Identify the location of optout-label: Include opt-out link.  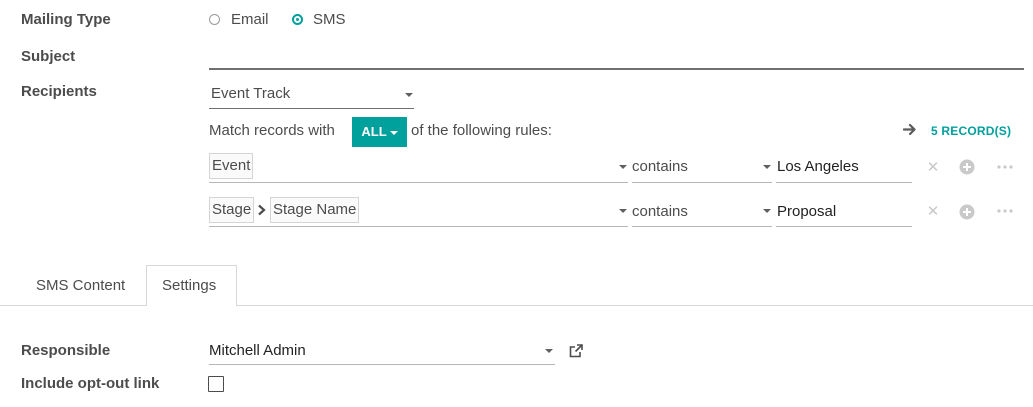
(90, 383).